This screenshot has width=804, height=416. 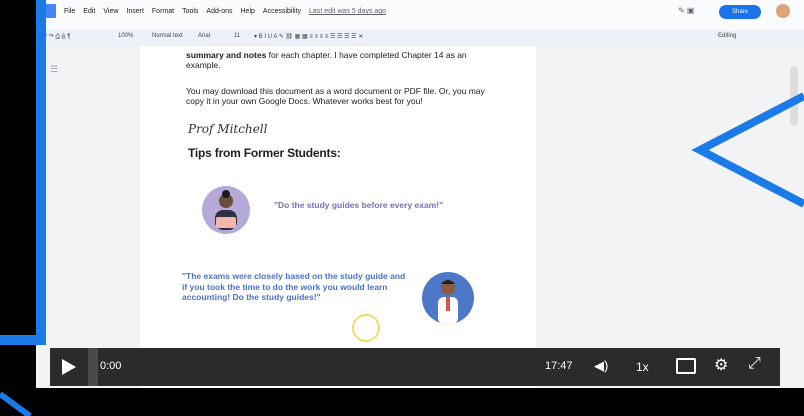 I want to click on menu-file: File, so click(x=69, y=11).